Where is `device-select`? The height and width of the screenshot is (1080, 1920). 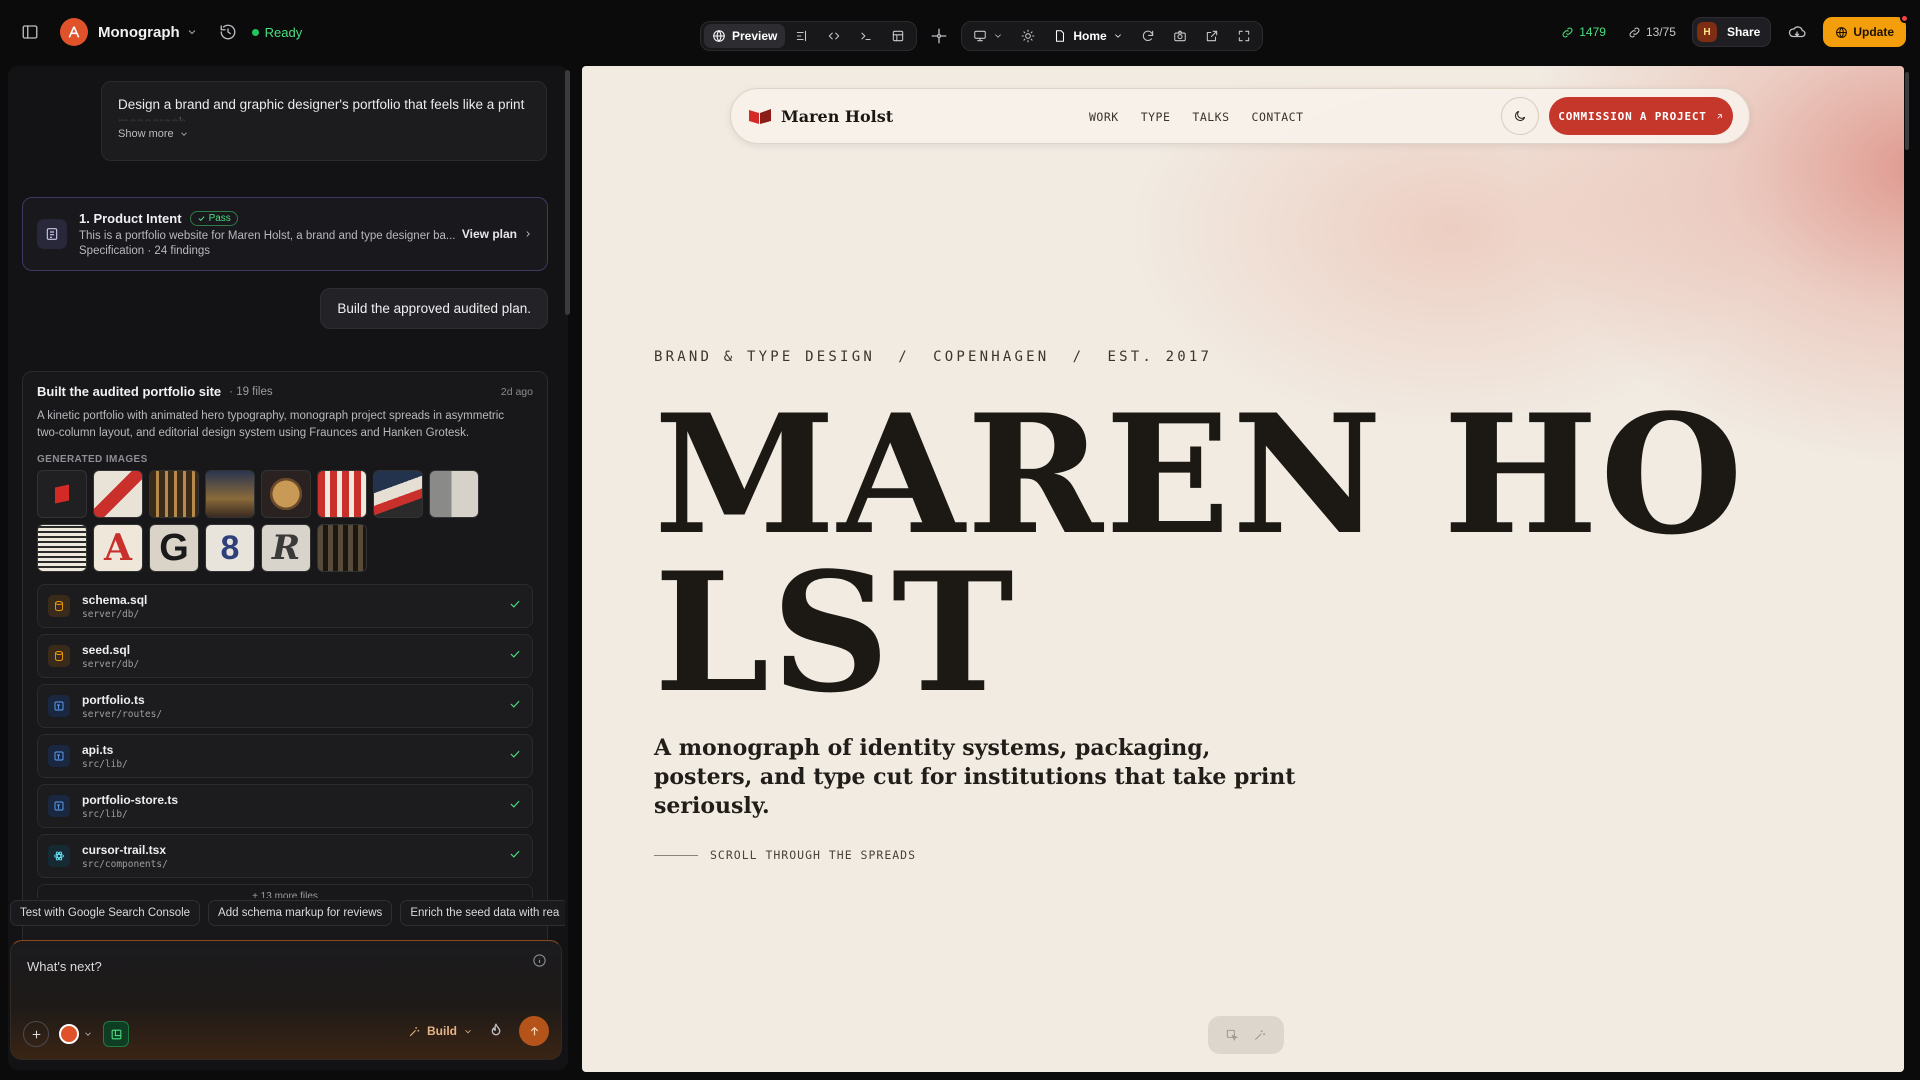 device-select is located at coordinates (988, 36).